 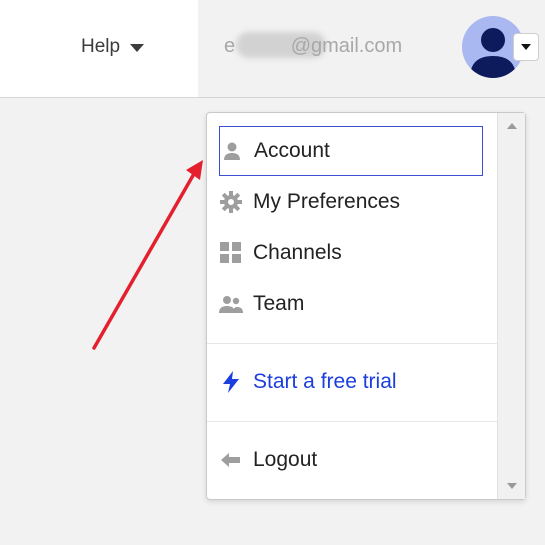 I want to click on trial-label: Start a free trial, so click(x=325, y=381).